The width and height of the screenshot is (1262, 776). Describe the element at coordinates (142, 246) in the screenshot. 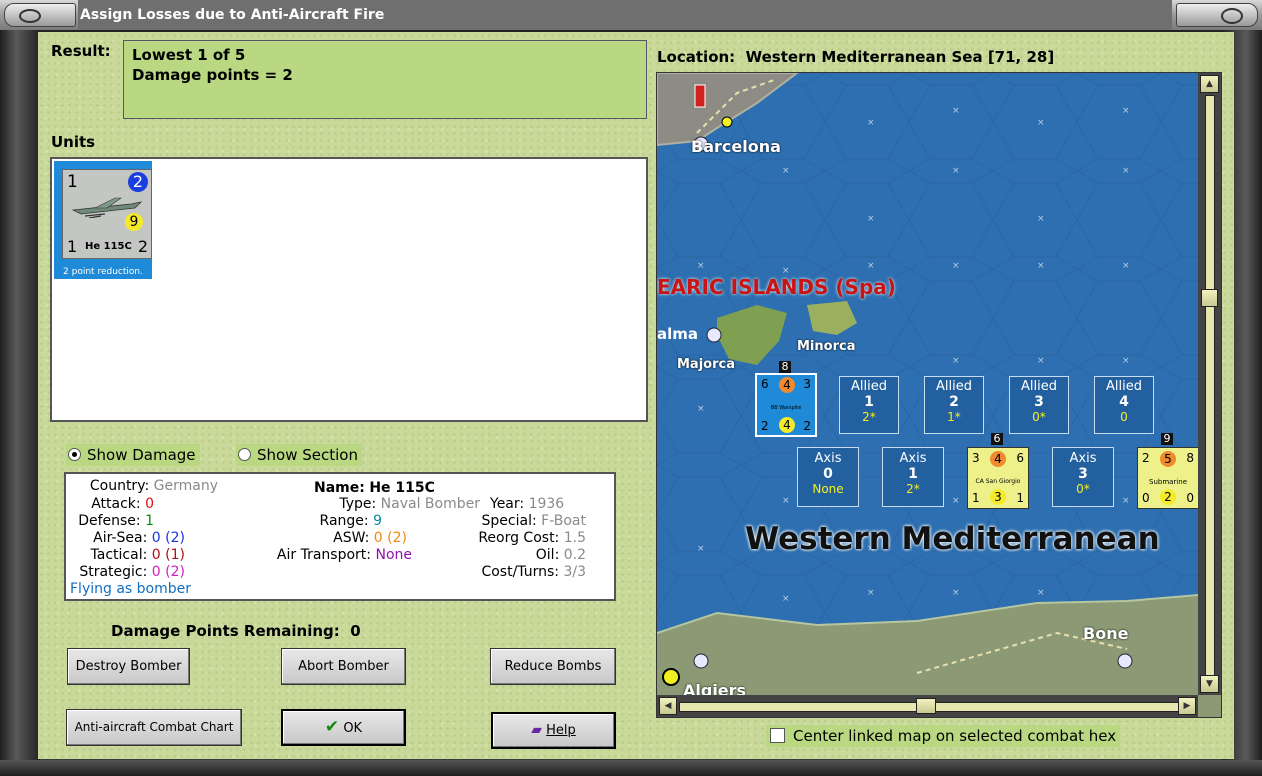

I see `unit-bottom-right: 2` at that location.